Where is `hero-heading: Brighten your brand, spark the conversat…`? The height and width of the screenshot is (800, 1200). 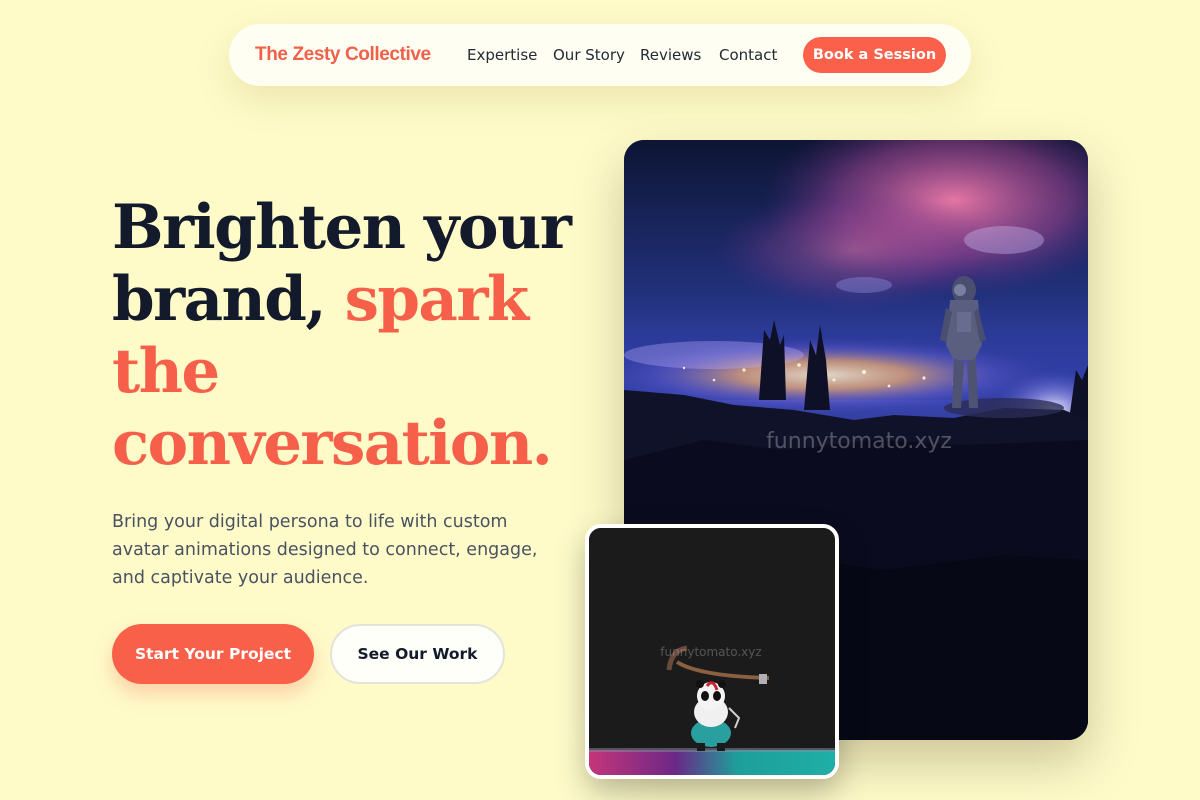
hero-heading: Brighten your brand, spark the conversat… is located at coordinates (342, 336).